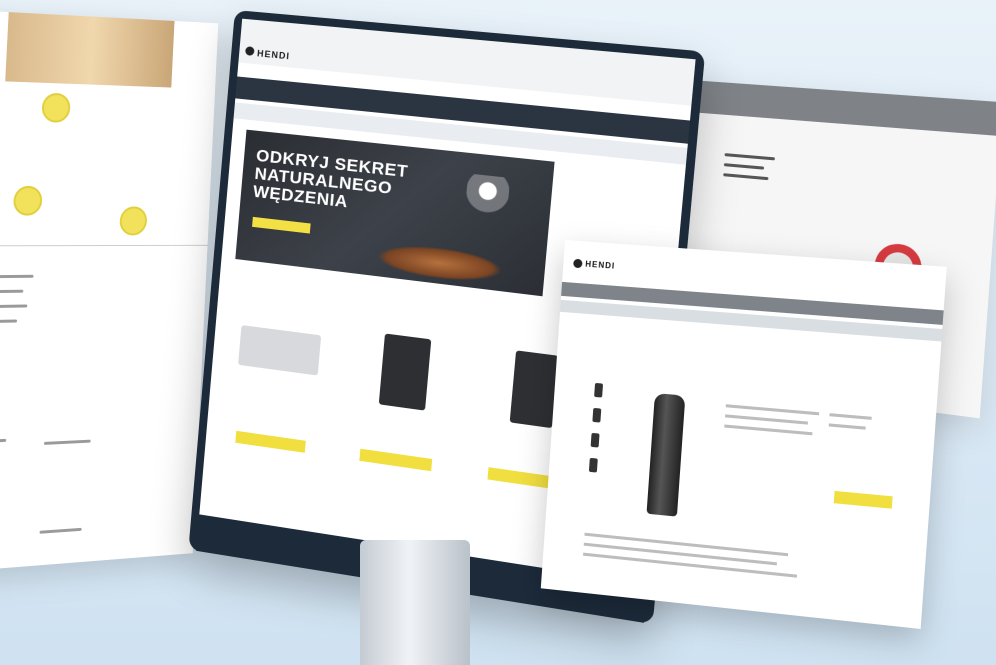 This screenshot has height=665, width=996. Describe the element at coordinates (415, 602) in the screenshot. I see `monitor-stand` at that location.